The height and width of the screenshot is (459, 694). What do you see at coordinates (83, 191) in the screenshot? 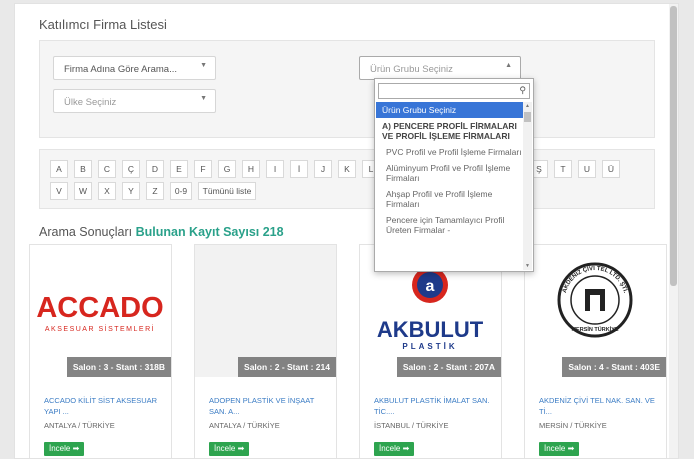
I see `letter-filter-button: W` at bounding box center [83, 191].